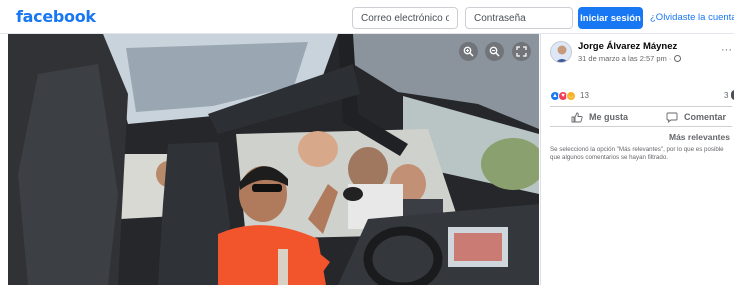 The height and width of the screenshot is (285, 734). I want to click on zoom-in-button, so click(468, 51).